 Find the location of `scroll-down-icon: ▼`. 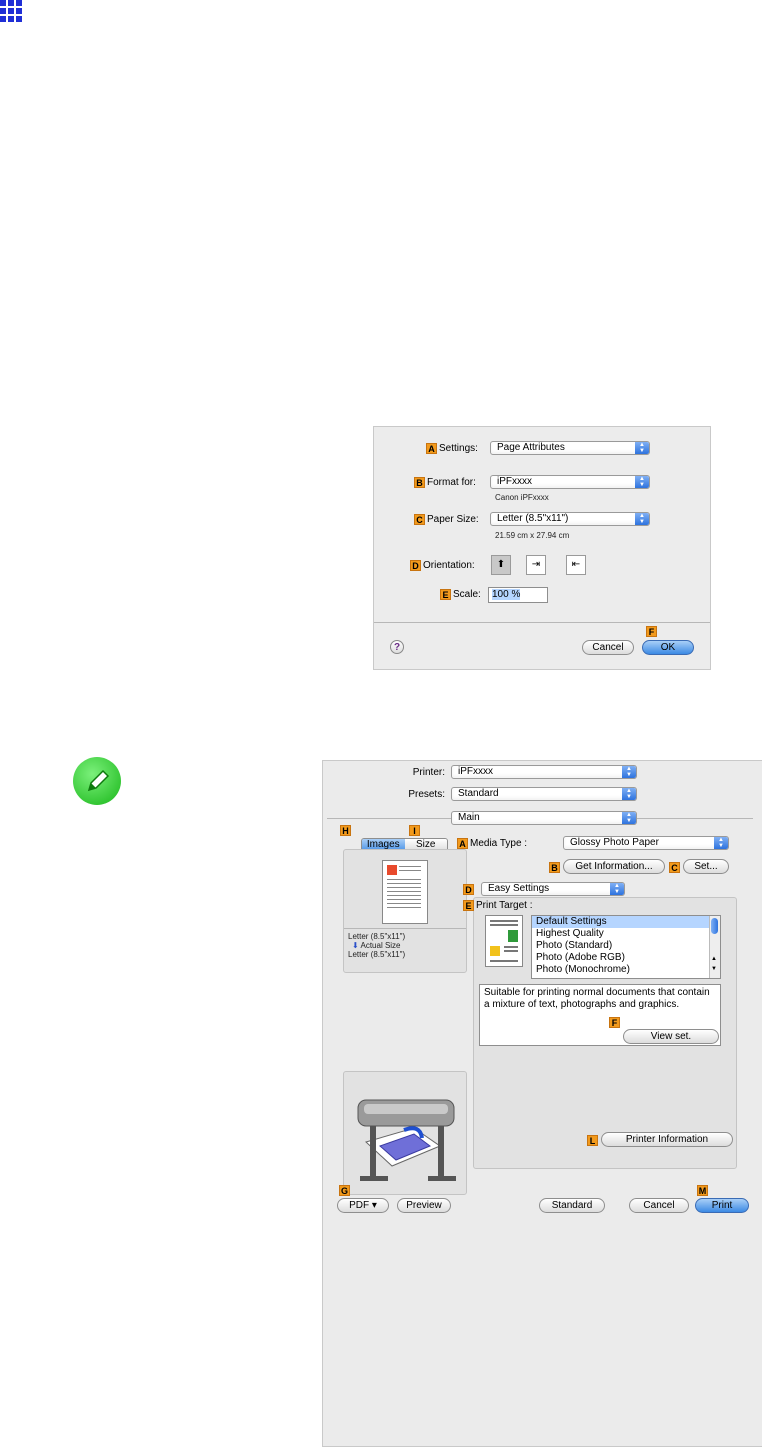

scroll-down-icon: ▼ is located at coordinates (714, 969).